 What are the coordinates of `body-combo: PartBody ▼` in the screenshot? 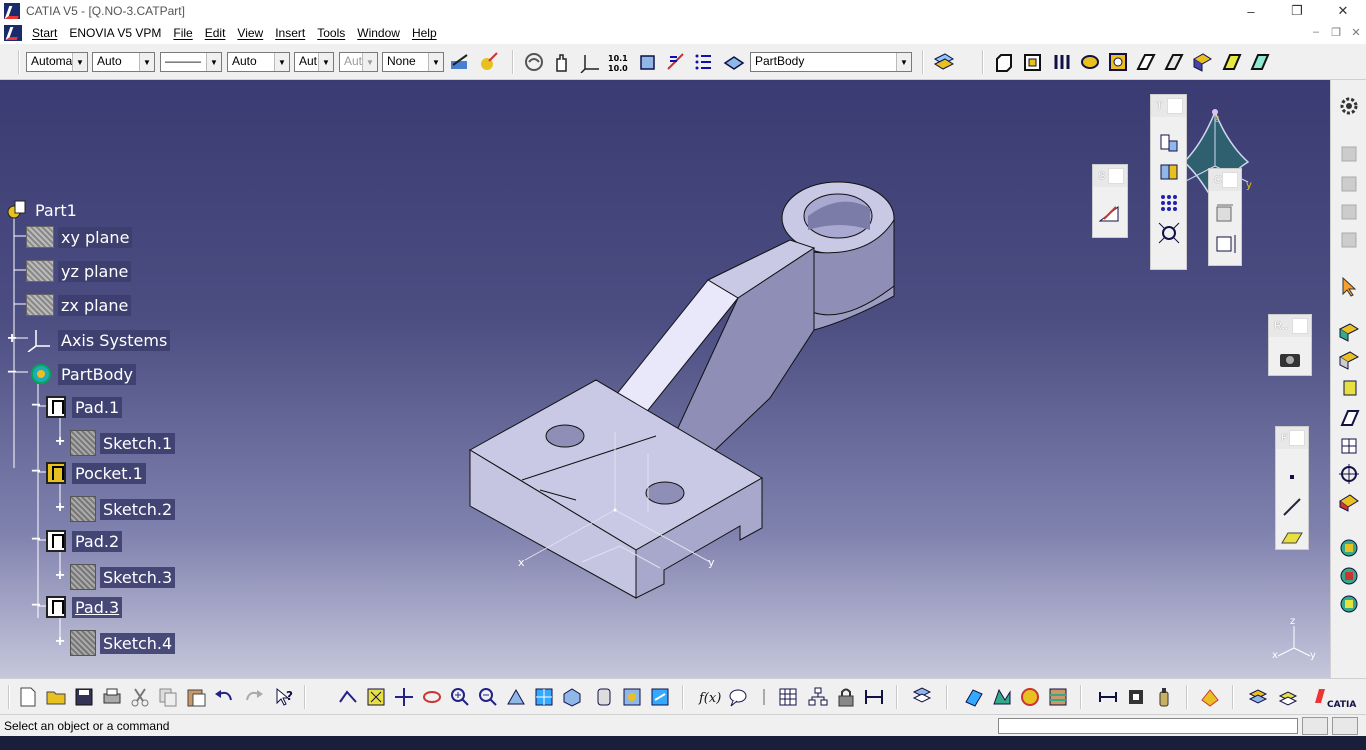 It's located at (831, 62).